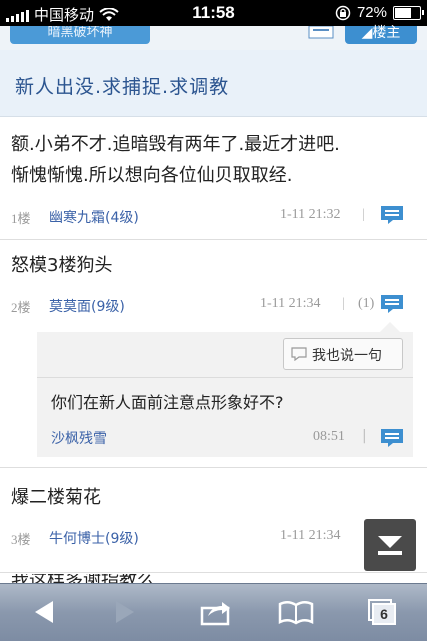  I want to click on post-body: 我这样多谢指教么, so click(191, 578).